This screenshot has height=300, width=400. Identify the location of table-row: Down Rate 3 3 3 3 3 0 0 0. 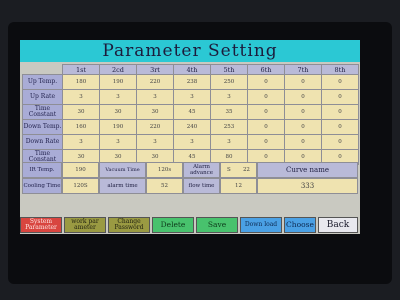
(190, 142).